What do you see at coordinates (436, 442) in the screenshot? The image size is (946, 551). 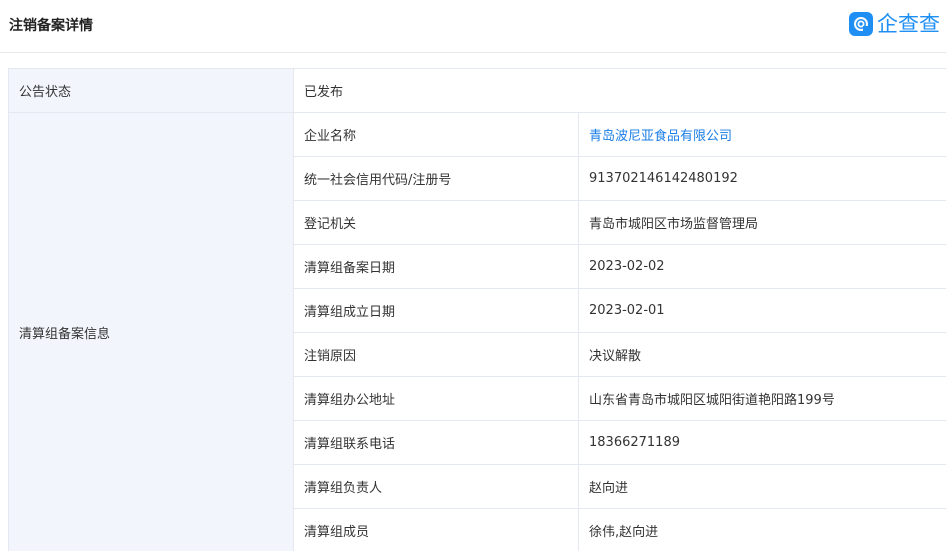 I see `field-label: 清算组联系电话` at bounding box center [436, 442].